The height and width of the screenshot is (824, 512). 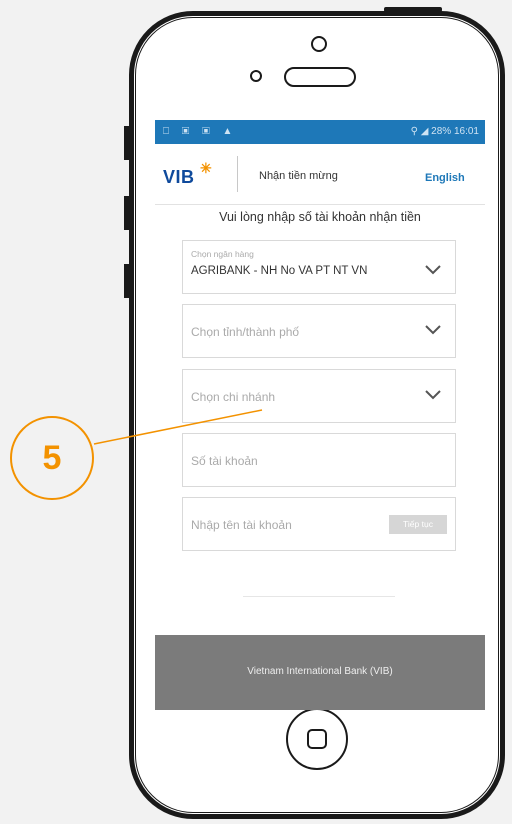 I want to click on app-header: VIB ✳ Nhận tiền mừng English, so click(x=320, y=174).